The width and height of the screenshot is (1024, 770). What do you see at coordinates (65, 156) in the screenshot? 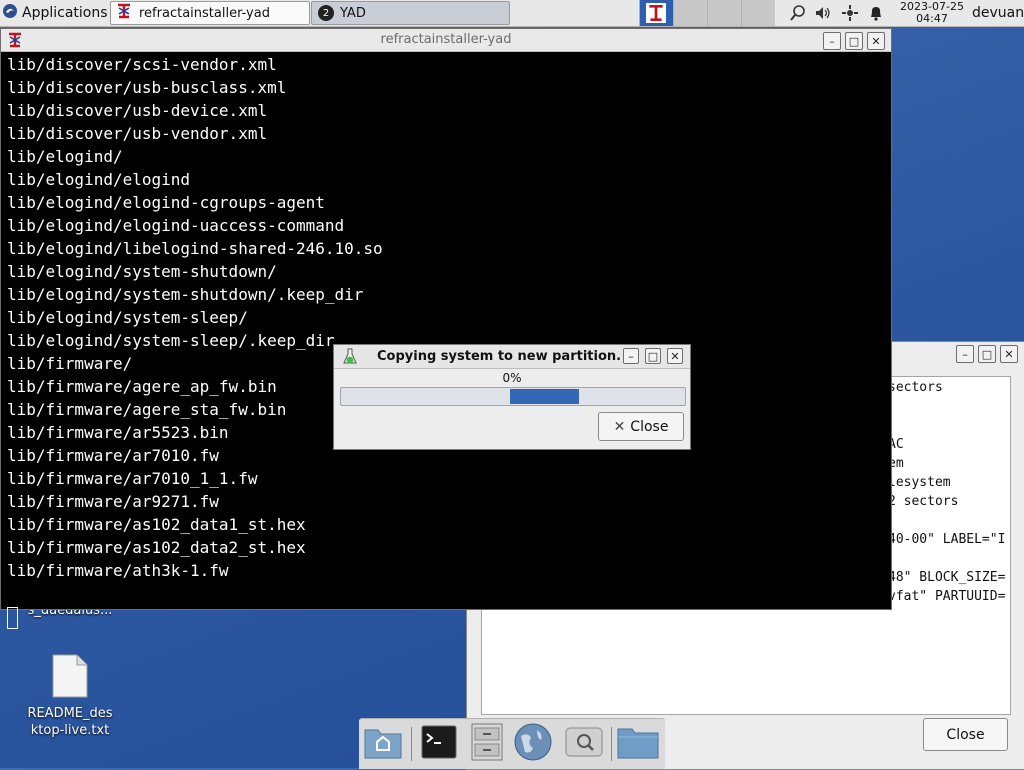
I see `terminal-line: lib/elogind/` at bounding box center [65, 156].